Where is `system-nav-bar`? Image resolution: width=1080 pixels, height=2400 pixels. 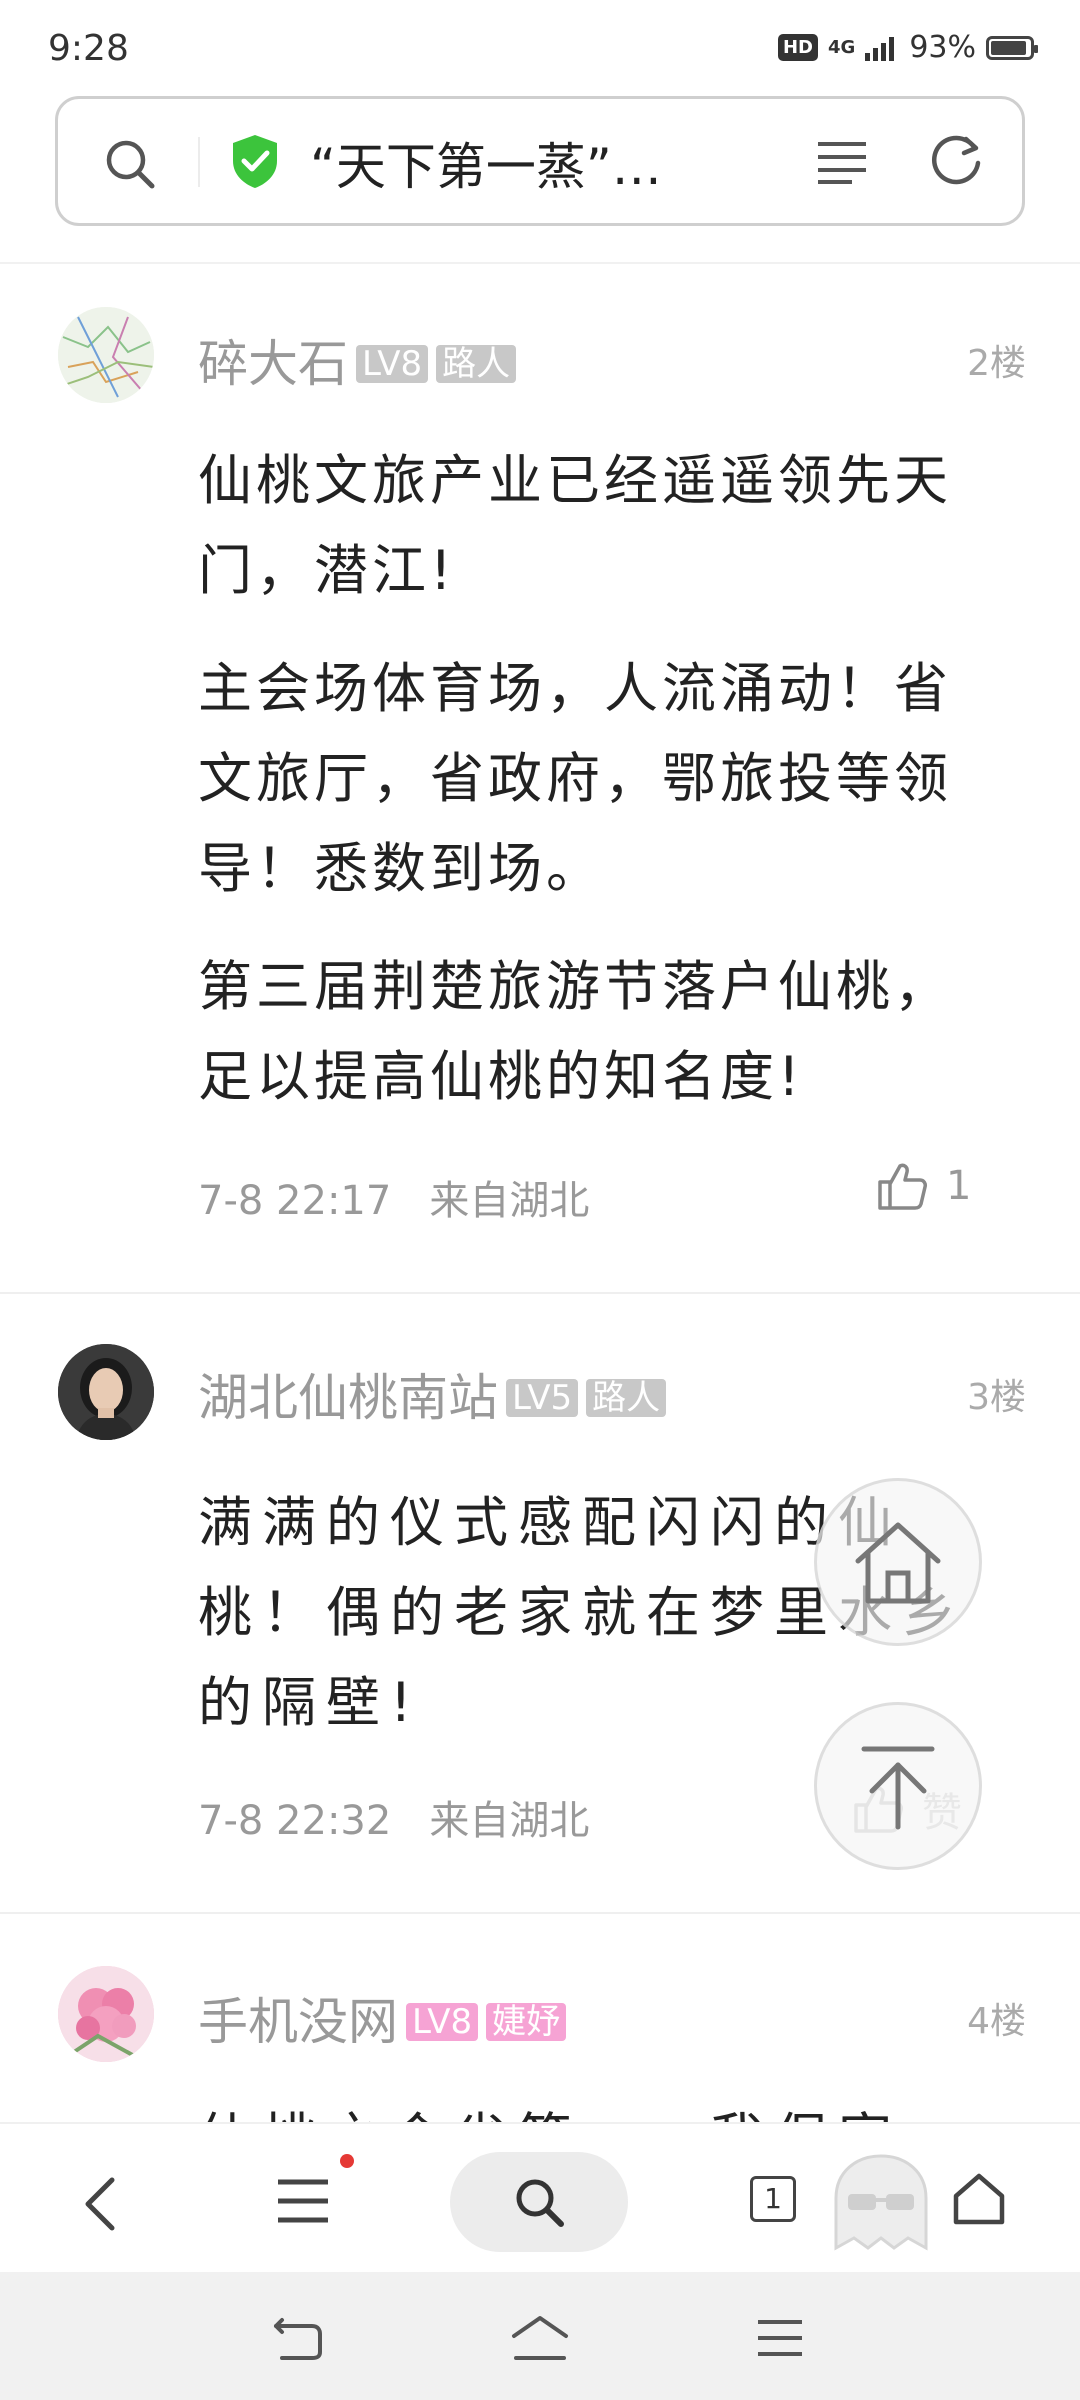 system-nav-bar is located at coordinates (540, 2336).